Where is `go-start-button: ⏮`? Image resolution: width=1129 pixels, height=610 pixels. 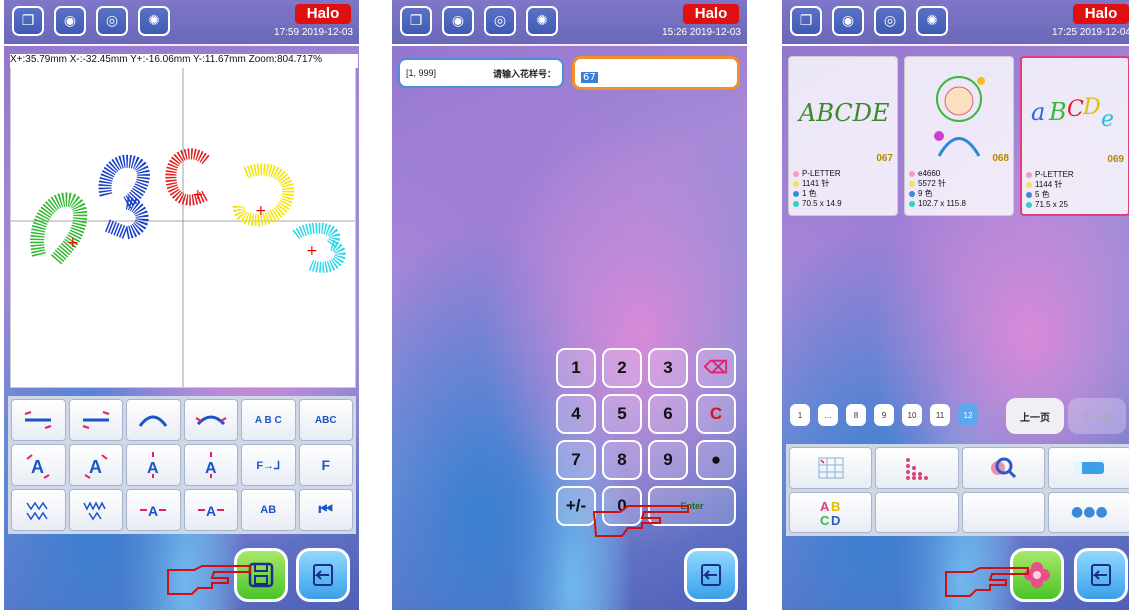
go-start-button: ⏮ is located at coordinates (325, 510).